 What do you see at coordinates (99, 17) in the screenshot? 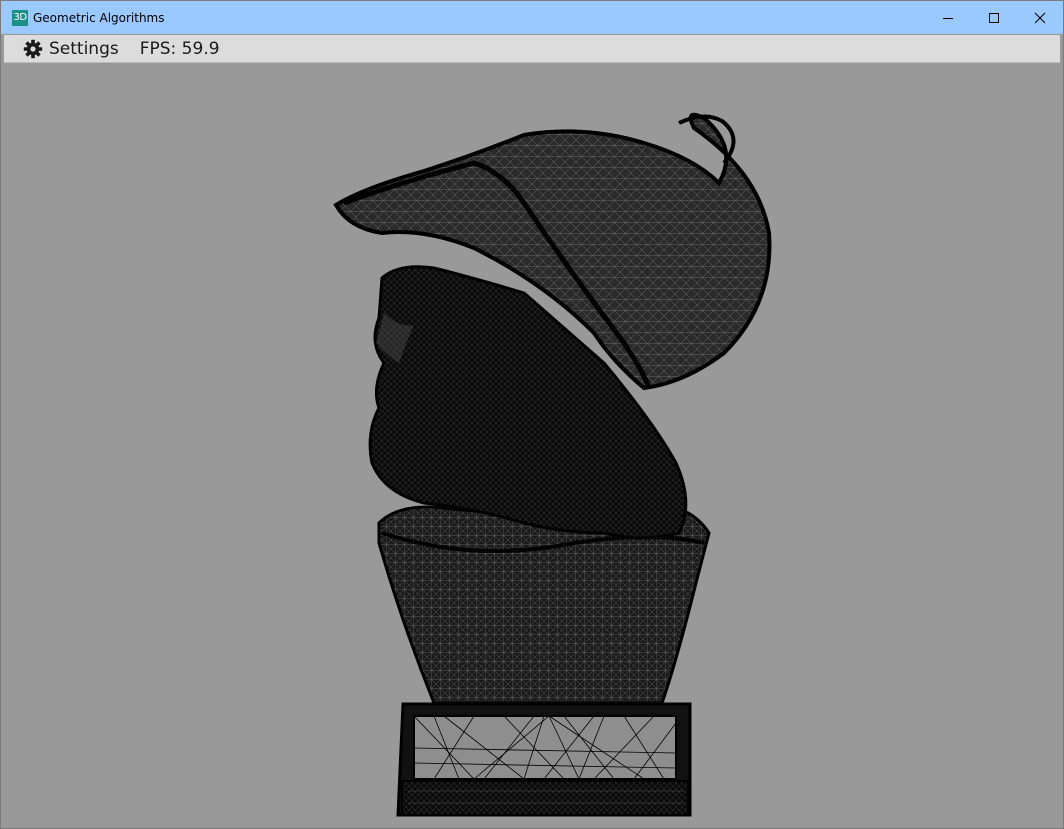
I see `window-title: Geometric Algorithms` at bounding box center [99, 17].